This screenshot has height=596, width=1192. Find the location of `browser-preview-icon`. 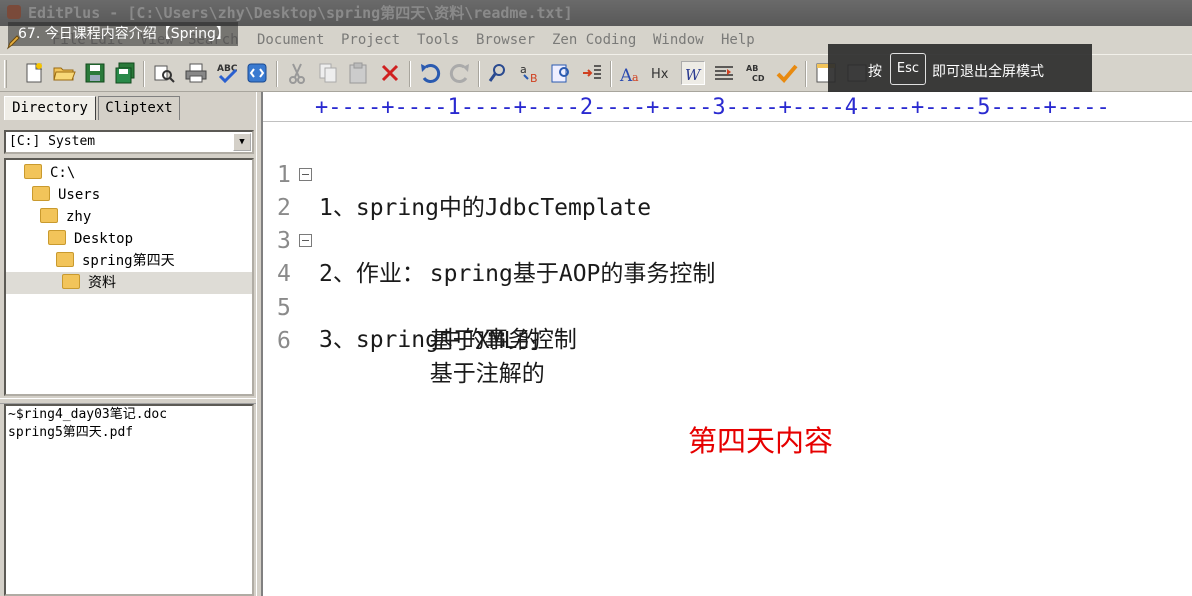

browser-preview-icon is located at coordinates (257, 73).